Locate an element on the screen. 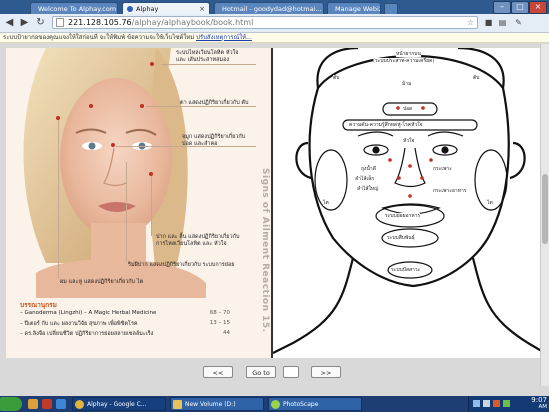 This screenshot has height=412, width=549. url-path: /alphay/alphaybook/book.html is located at coordinates (192, 22).